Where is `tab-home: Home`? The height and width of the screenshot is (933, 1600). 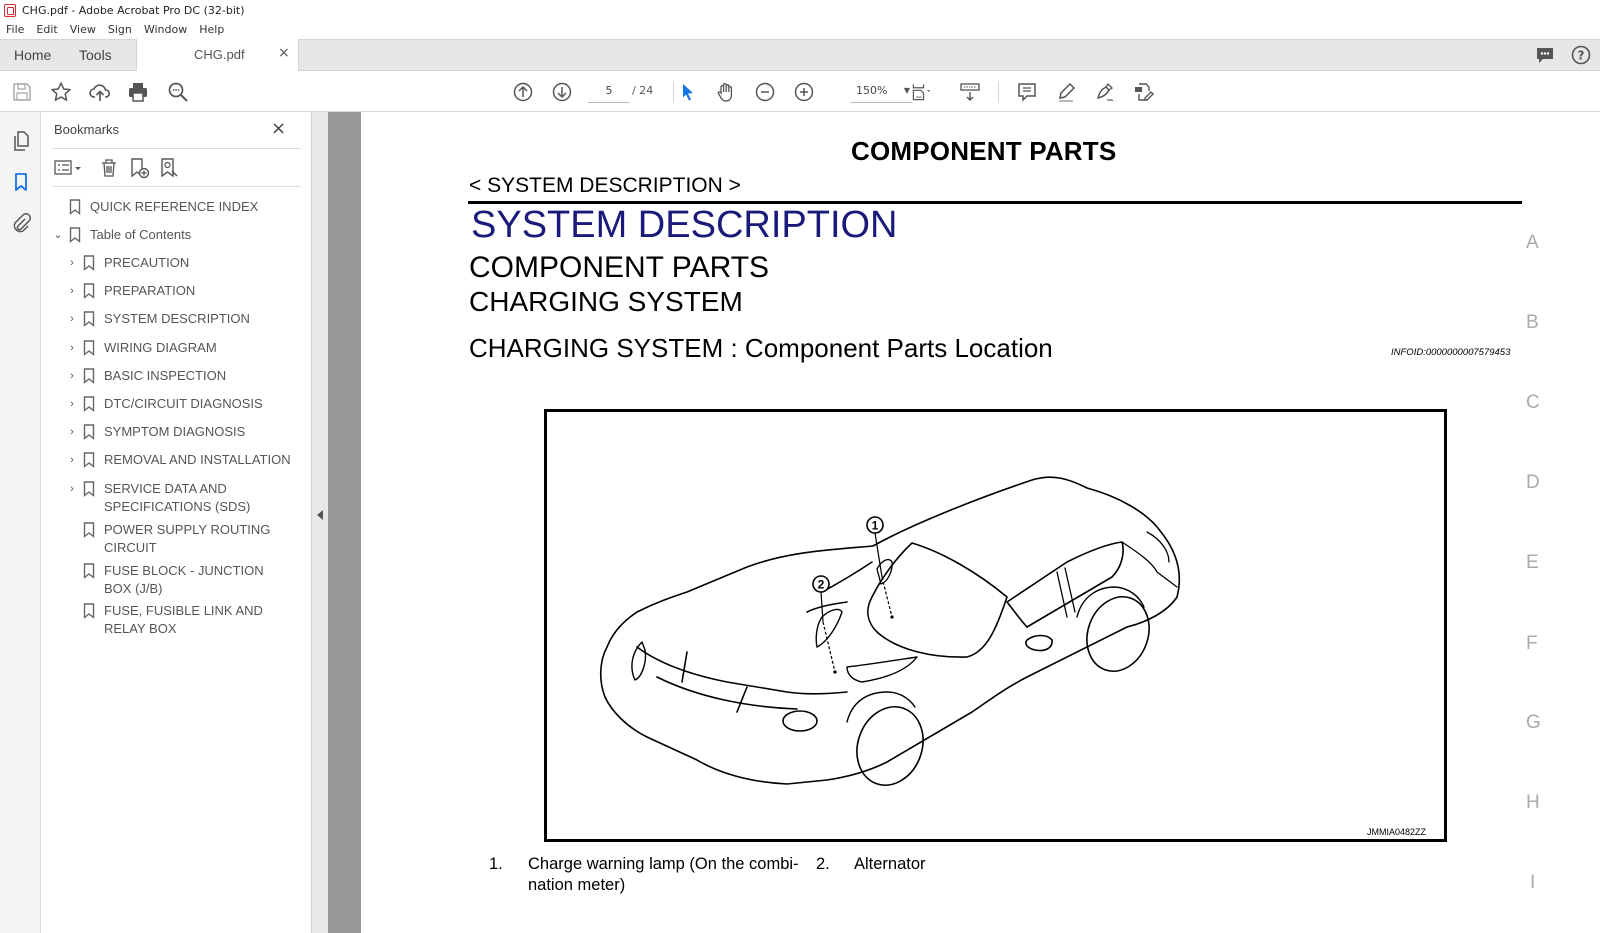
tab-home: Home is located at coordinates (32, 55).